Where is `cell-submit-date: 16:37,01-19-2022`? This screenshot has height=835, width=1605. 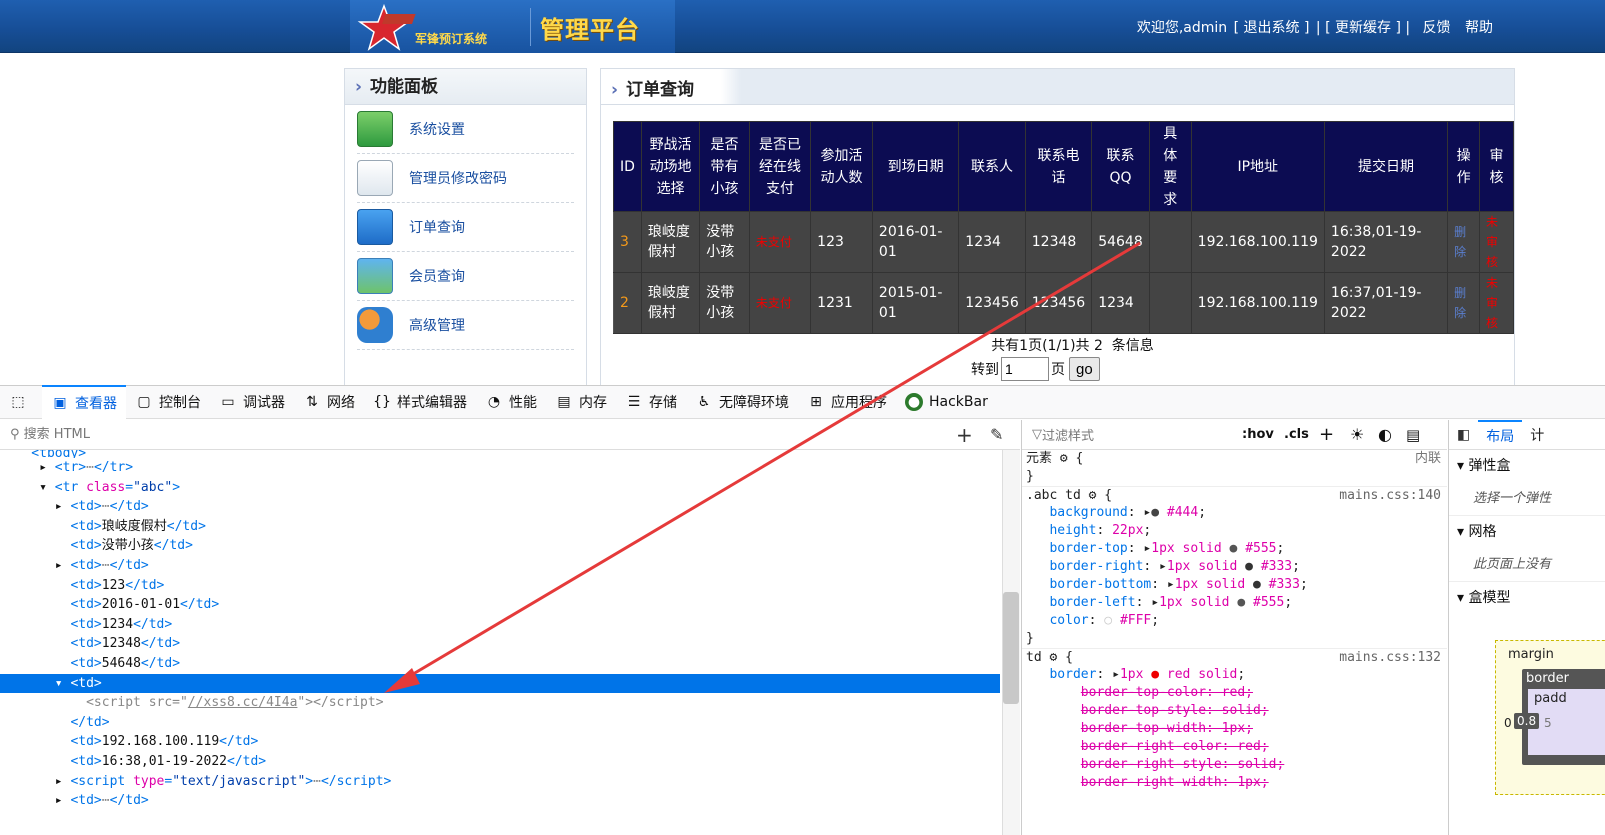 cell-submit-date: 16:37,01-19-2022 is located at coordinates (1386, 303).